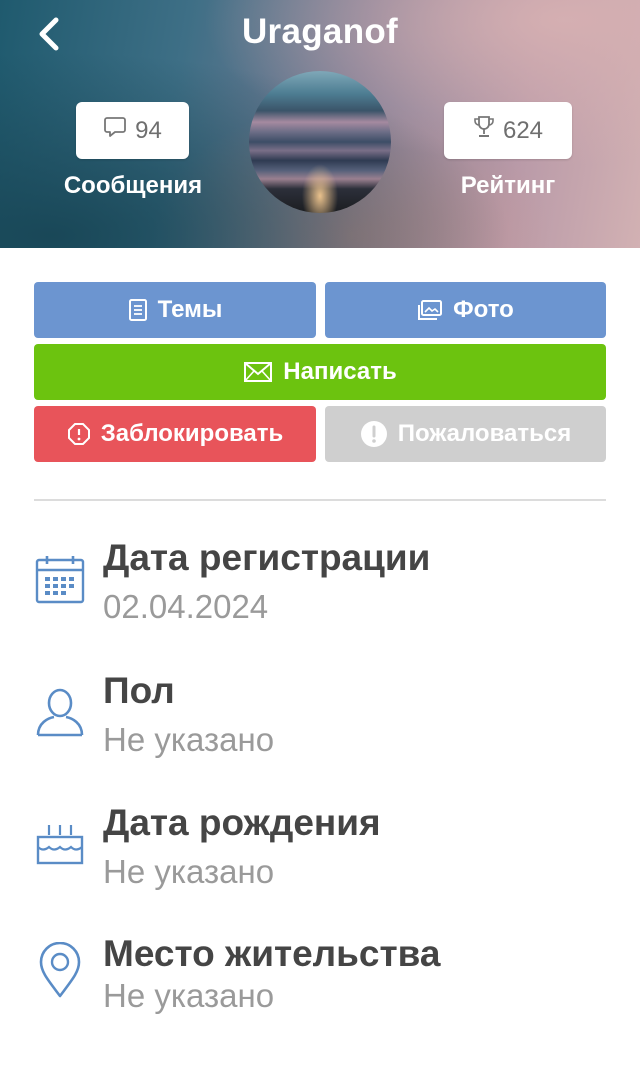 The height and width of the screenshot is (1077, 640). Describe the element at coordinates (189, 871) in the screenshot. I see `birthday-value: Не указано` at that location.